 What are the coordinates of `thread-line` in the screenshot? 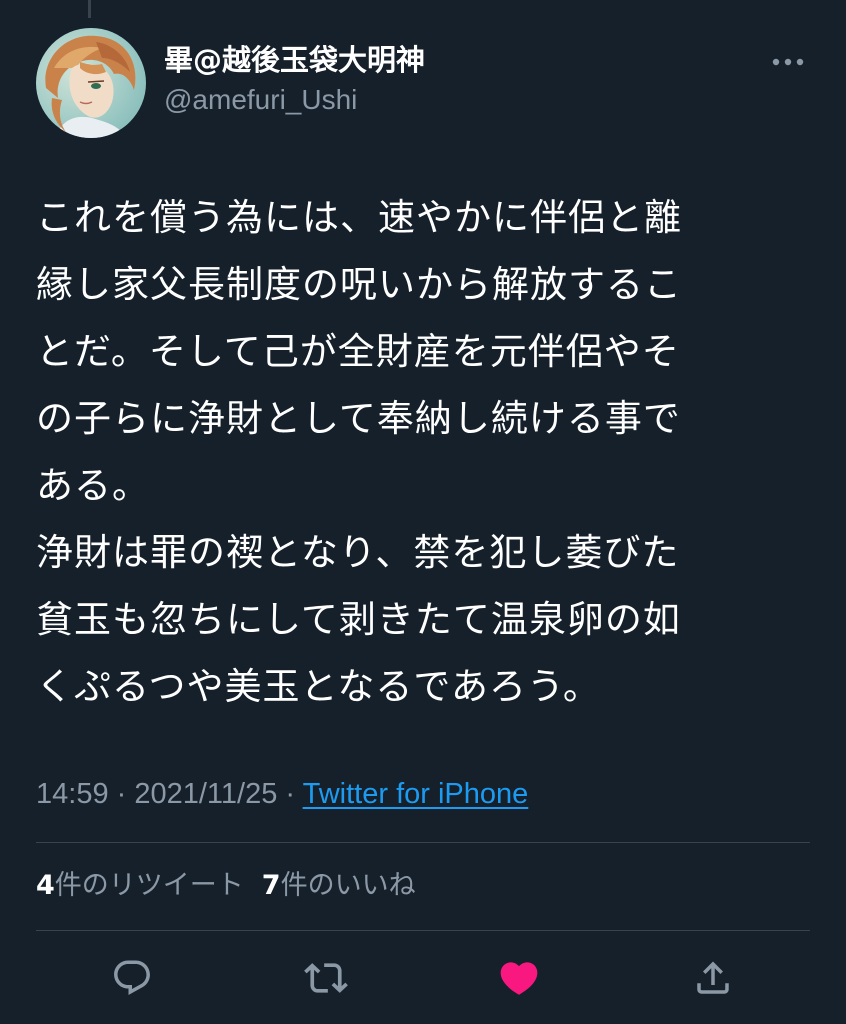 It's located at (89, 9).